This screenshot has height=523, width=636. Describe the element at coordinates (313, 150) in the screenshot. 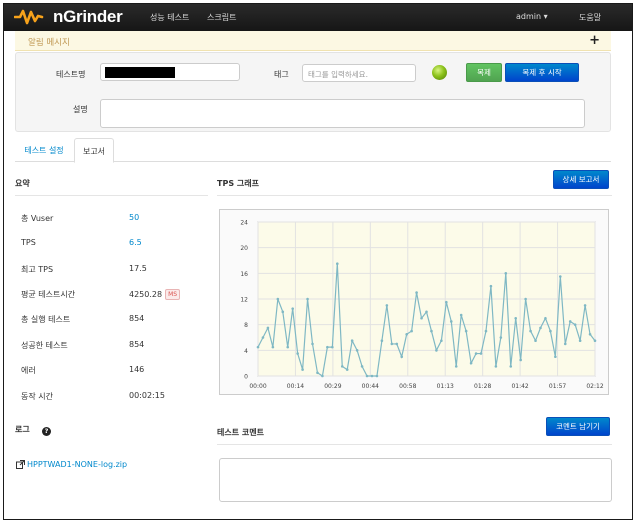

I see `tab-bar: 테스트 설정 보고서` at that location.